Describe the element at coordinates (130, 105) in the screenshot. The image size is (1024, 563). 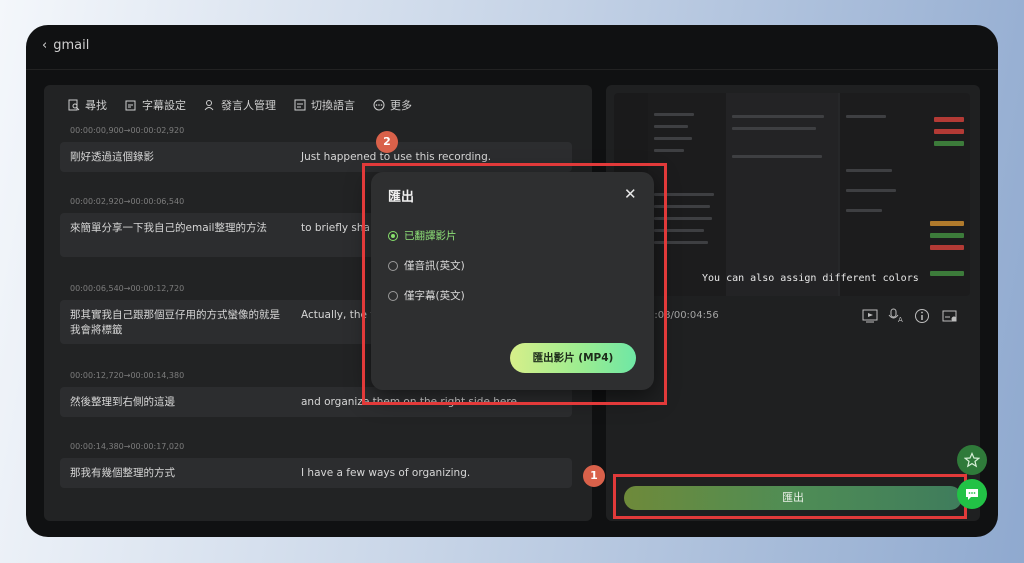
I see `caption-settings-icon` at that location.